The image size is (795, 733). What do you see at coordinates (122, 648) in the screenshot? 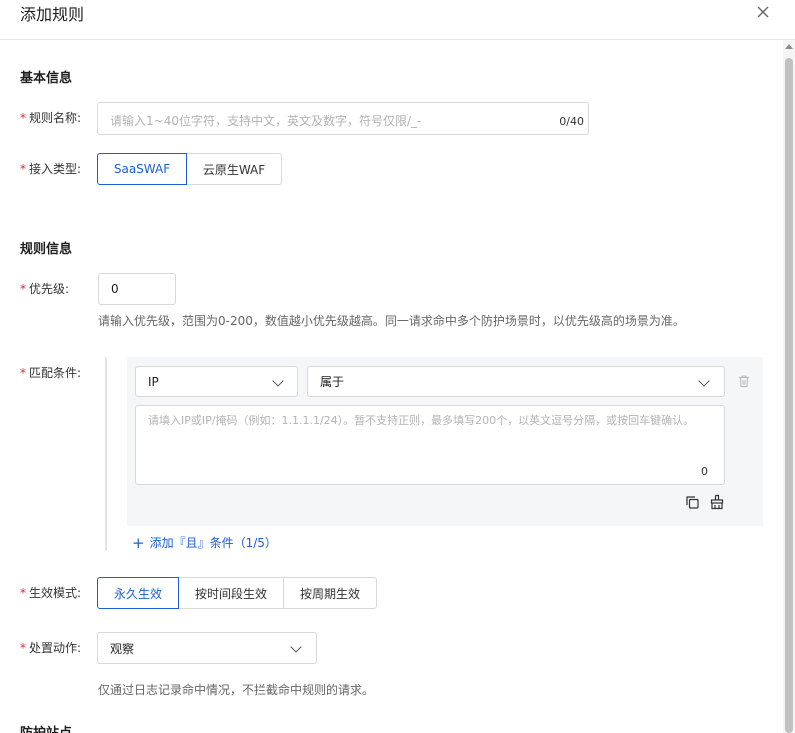
I see `action-value: 观察` at bounding box center [122, 648].